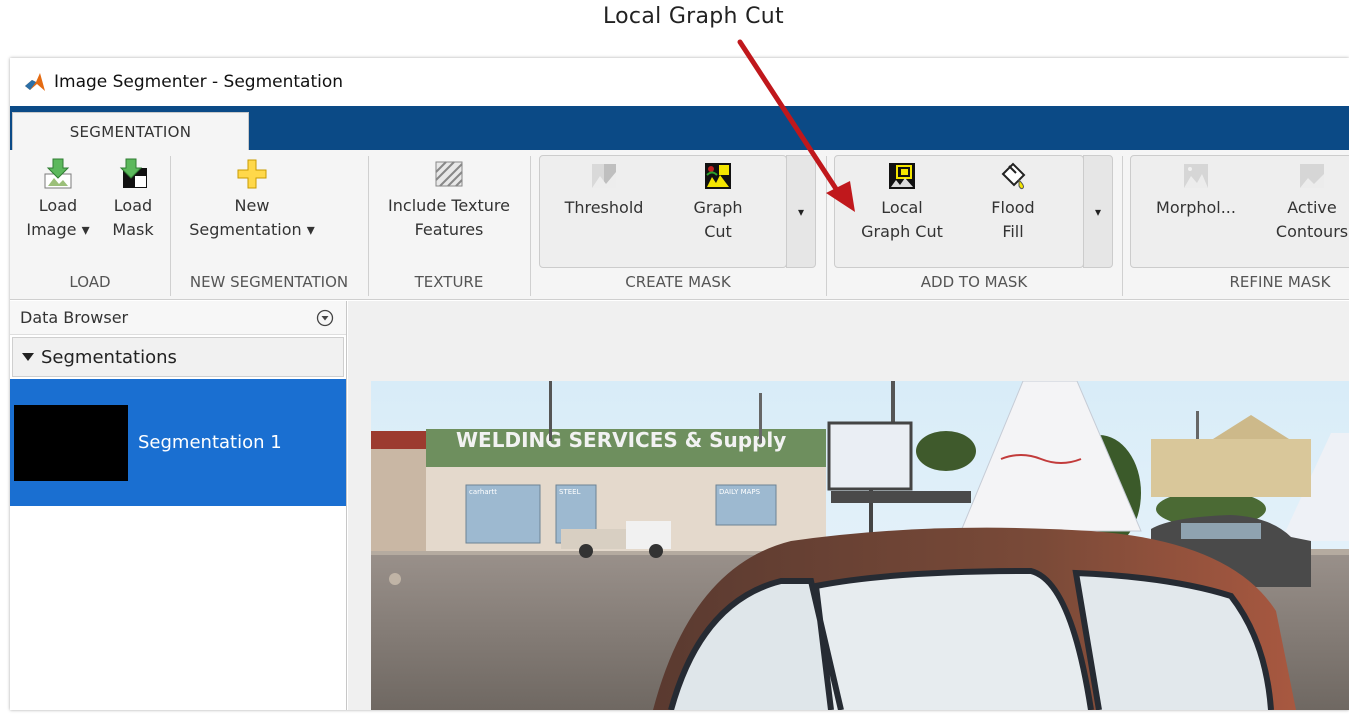 The width and height of the screenshot is (1349, 717). Describe the element at coordinates (133, 173) in the screenshot. I see `load-mask-icon` at that location.